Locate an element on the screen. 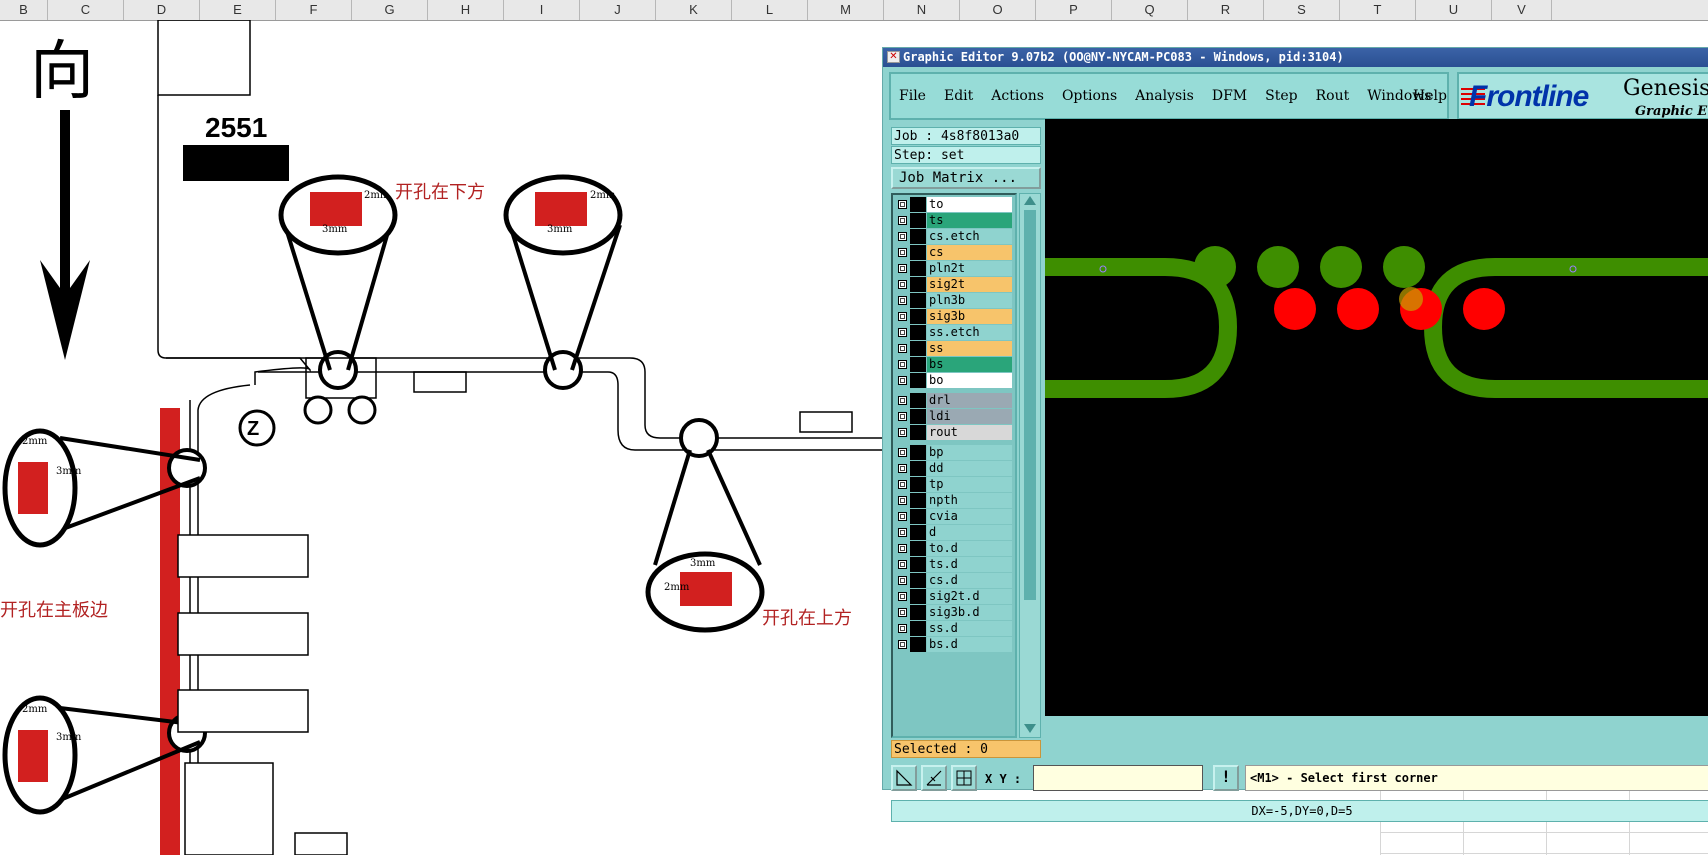 Image resolution: width=1708 pixels, height=855 pixels. layer-row: to.d is located at coordinates (955, 548).